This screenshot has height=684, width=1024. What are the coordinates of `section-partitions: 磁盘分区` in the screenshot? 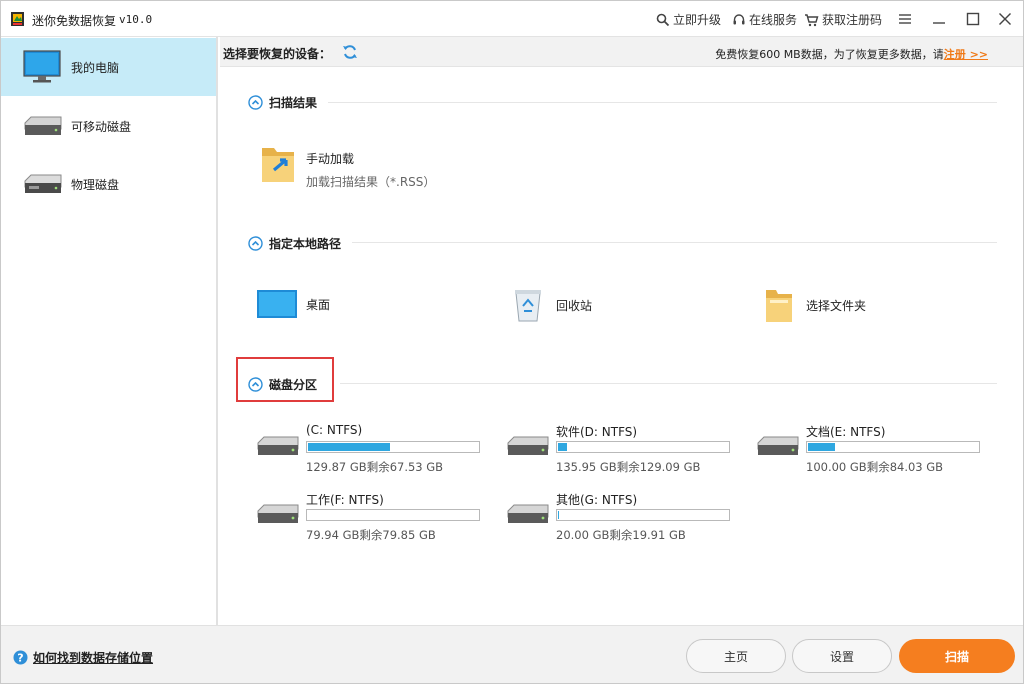 It's located at (282, 384).